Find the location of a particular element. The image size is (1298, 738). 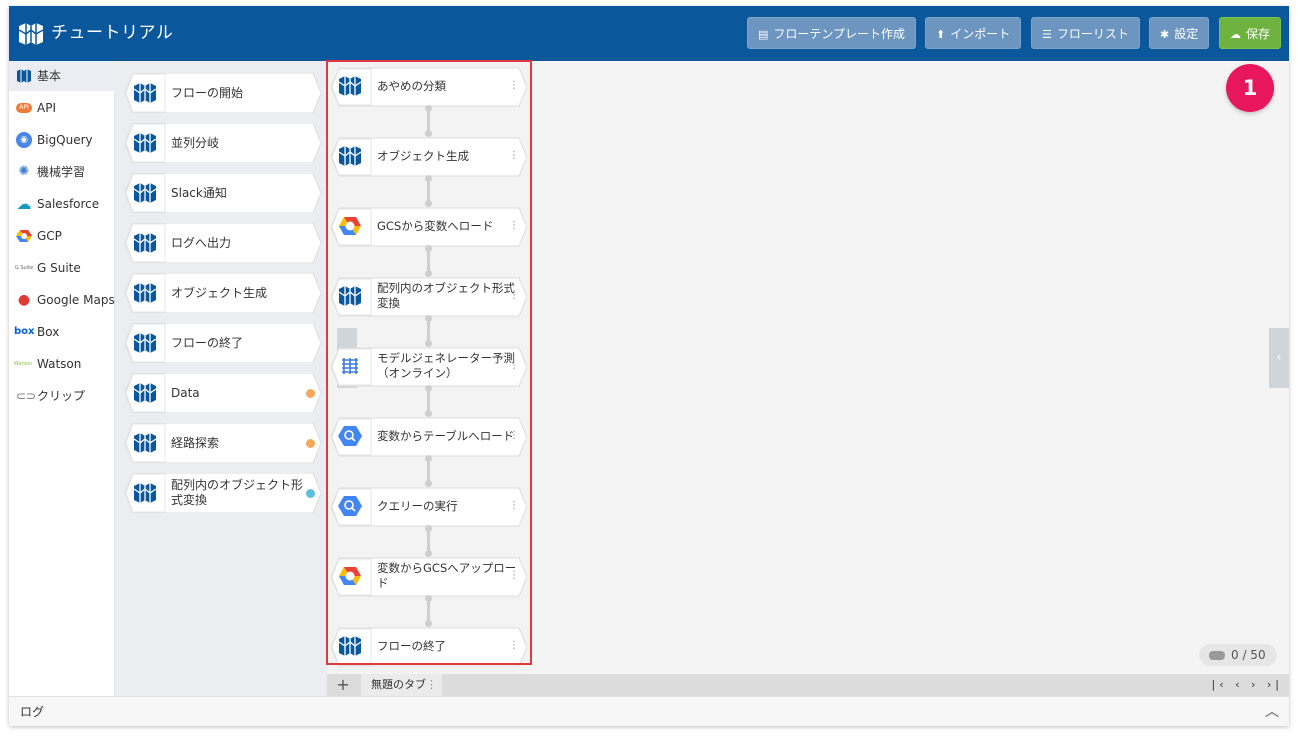

paperclip-icon: ⊂⊃ is located at coordinates (26, 396).